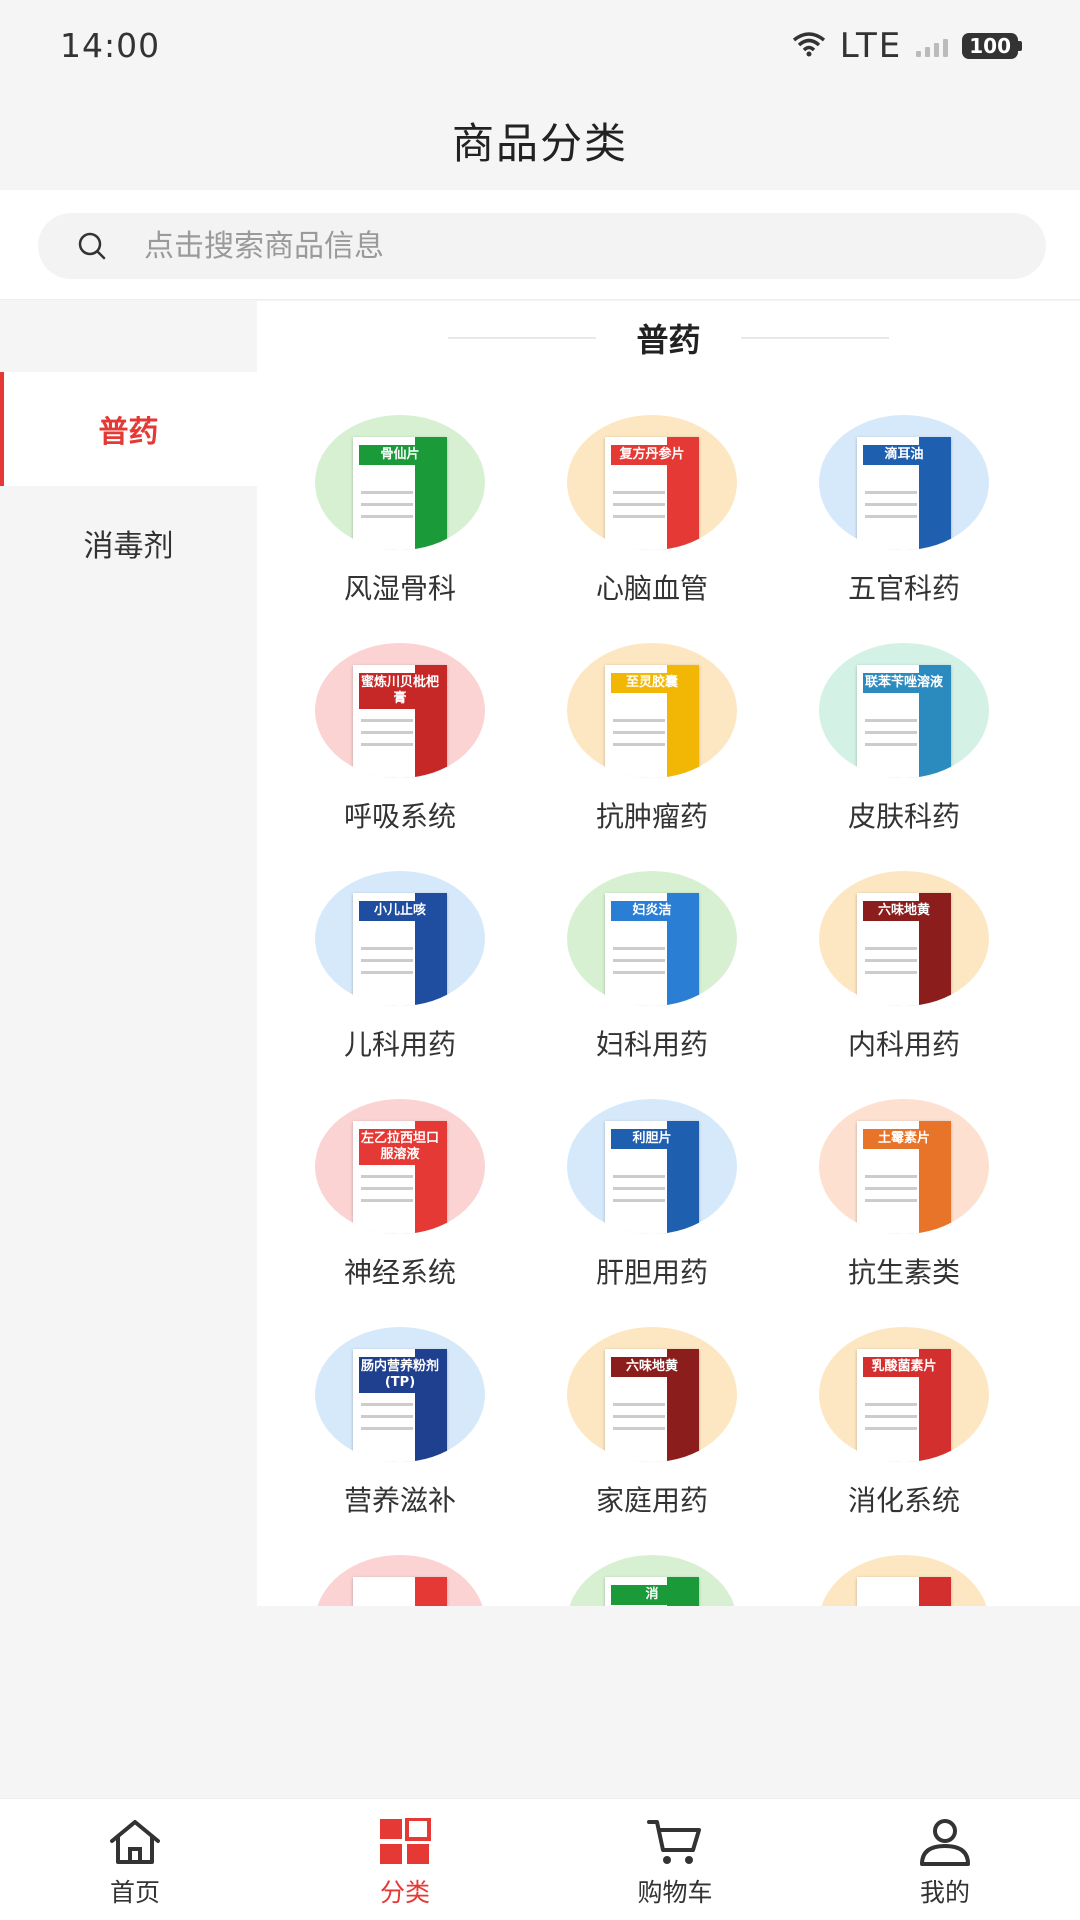  I want to click on category-item: 消, so click(652, 1580).